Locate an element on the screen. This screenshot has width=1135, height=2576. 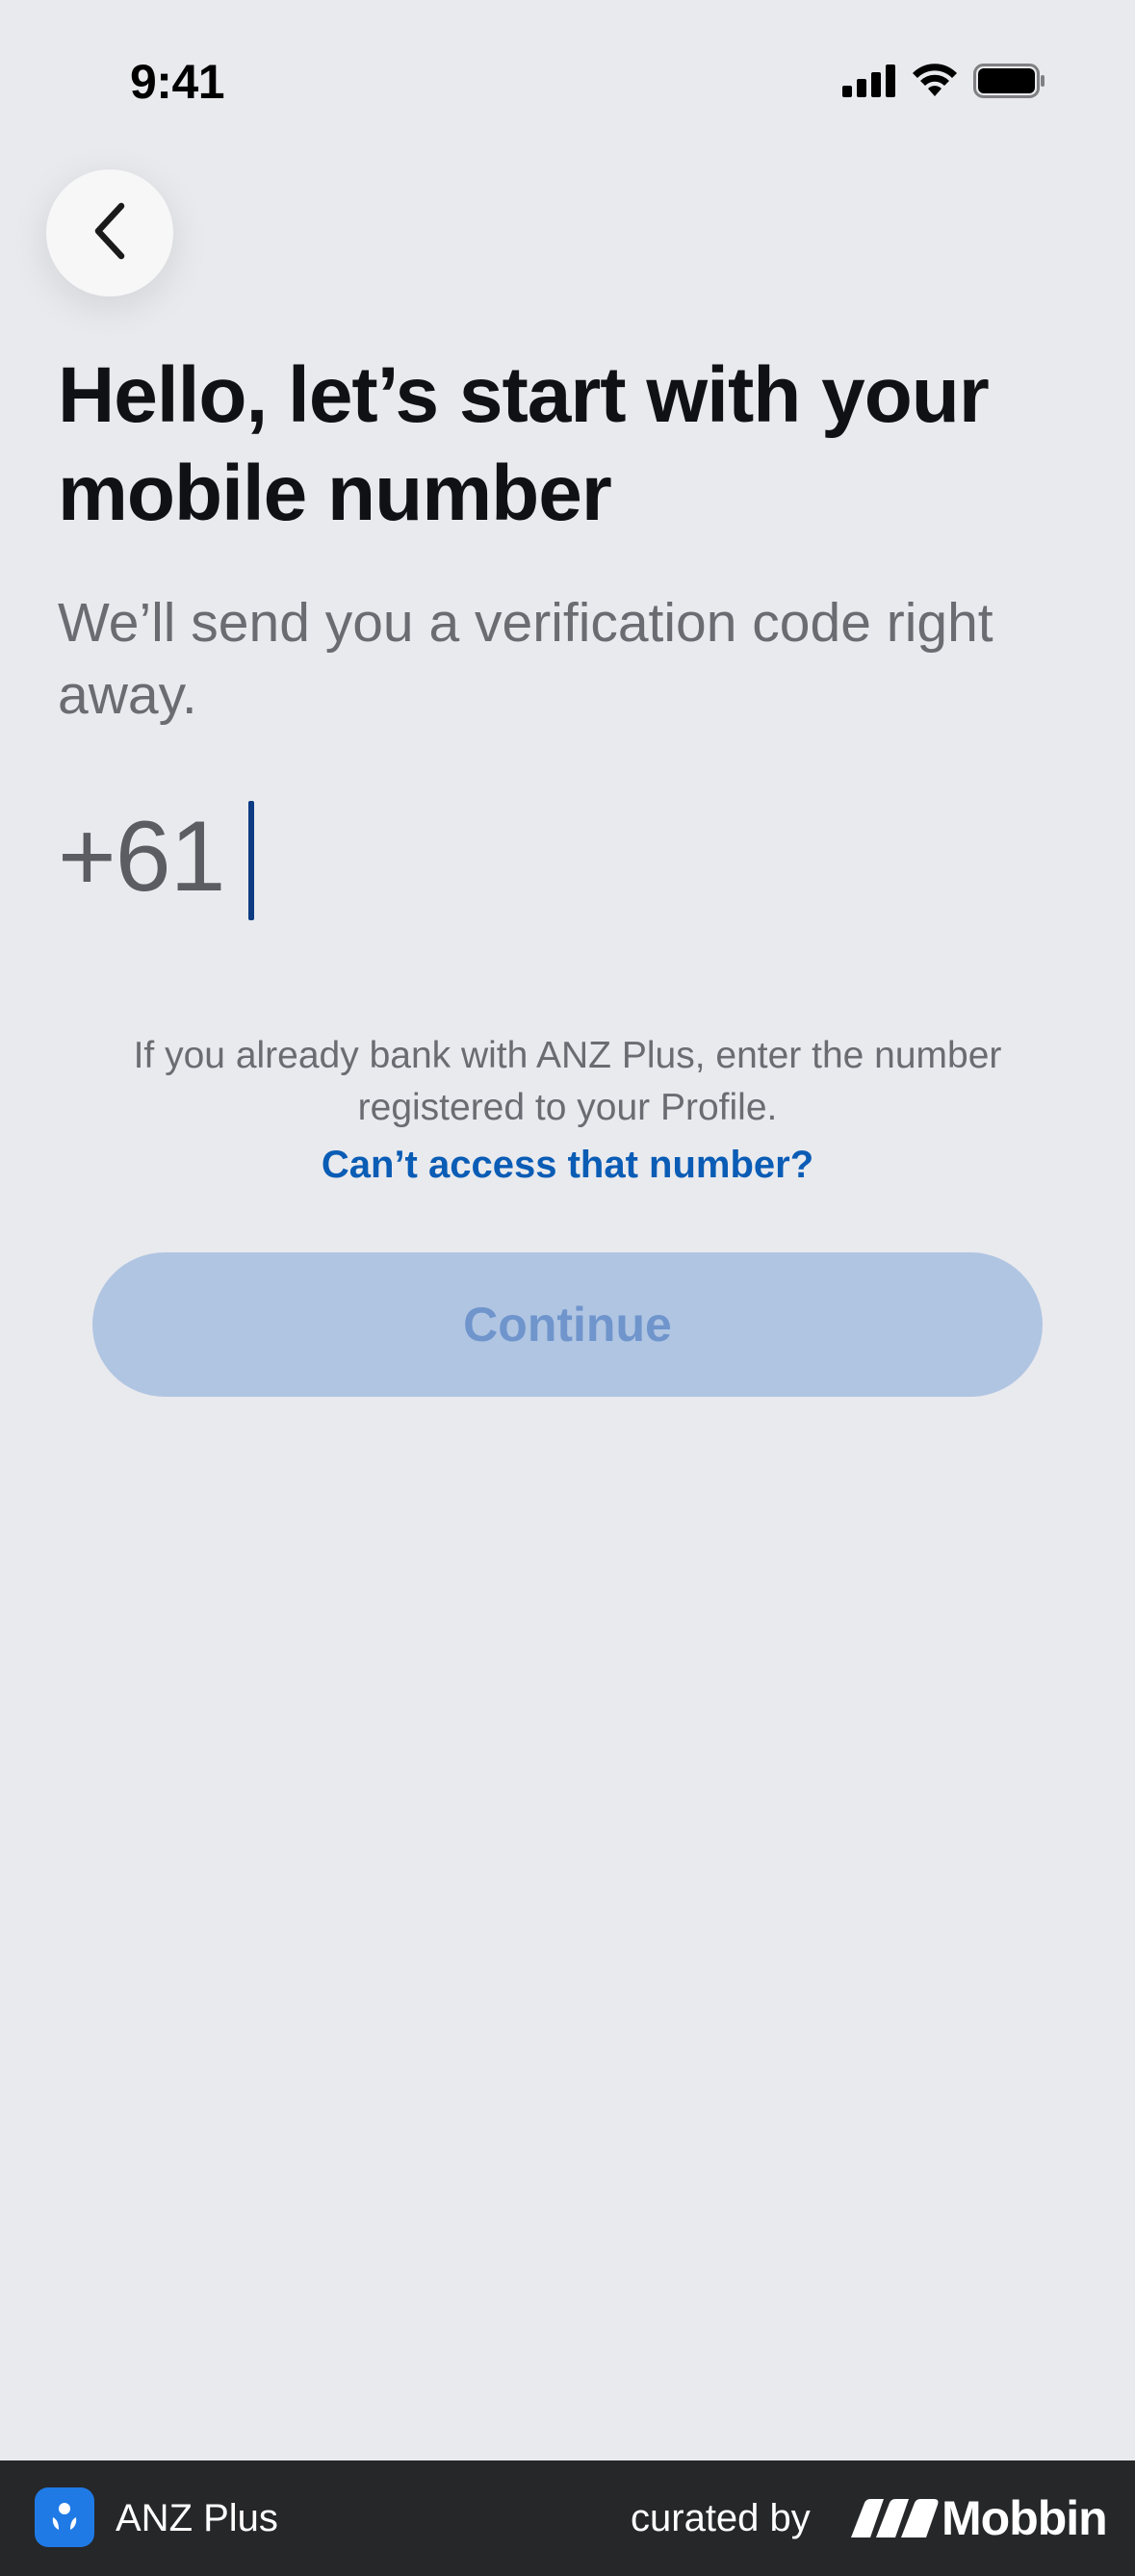
cant-access-number-link: Can’t access that number? is located at coordinates (567, 1165).